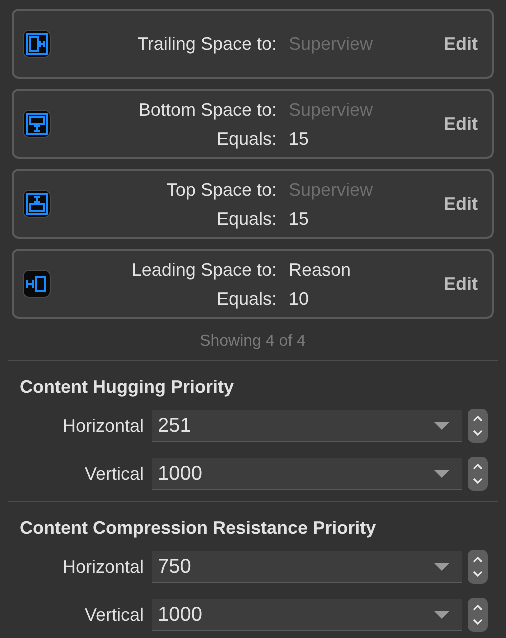 The height and width of the screenshot is (638, 506). What do you see at coordinates (127, 387) in the screenshot?
I see `section-title: Content Hugging Priority` at bounding box center [127, 387].